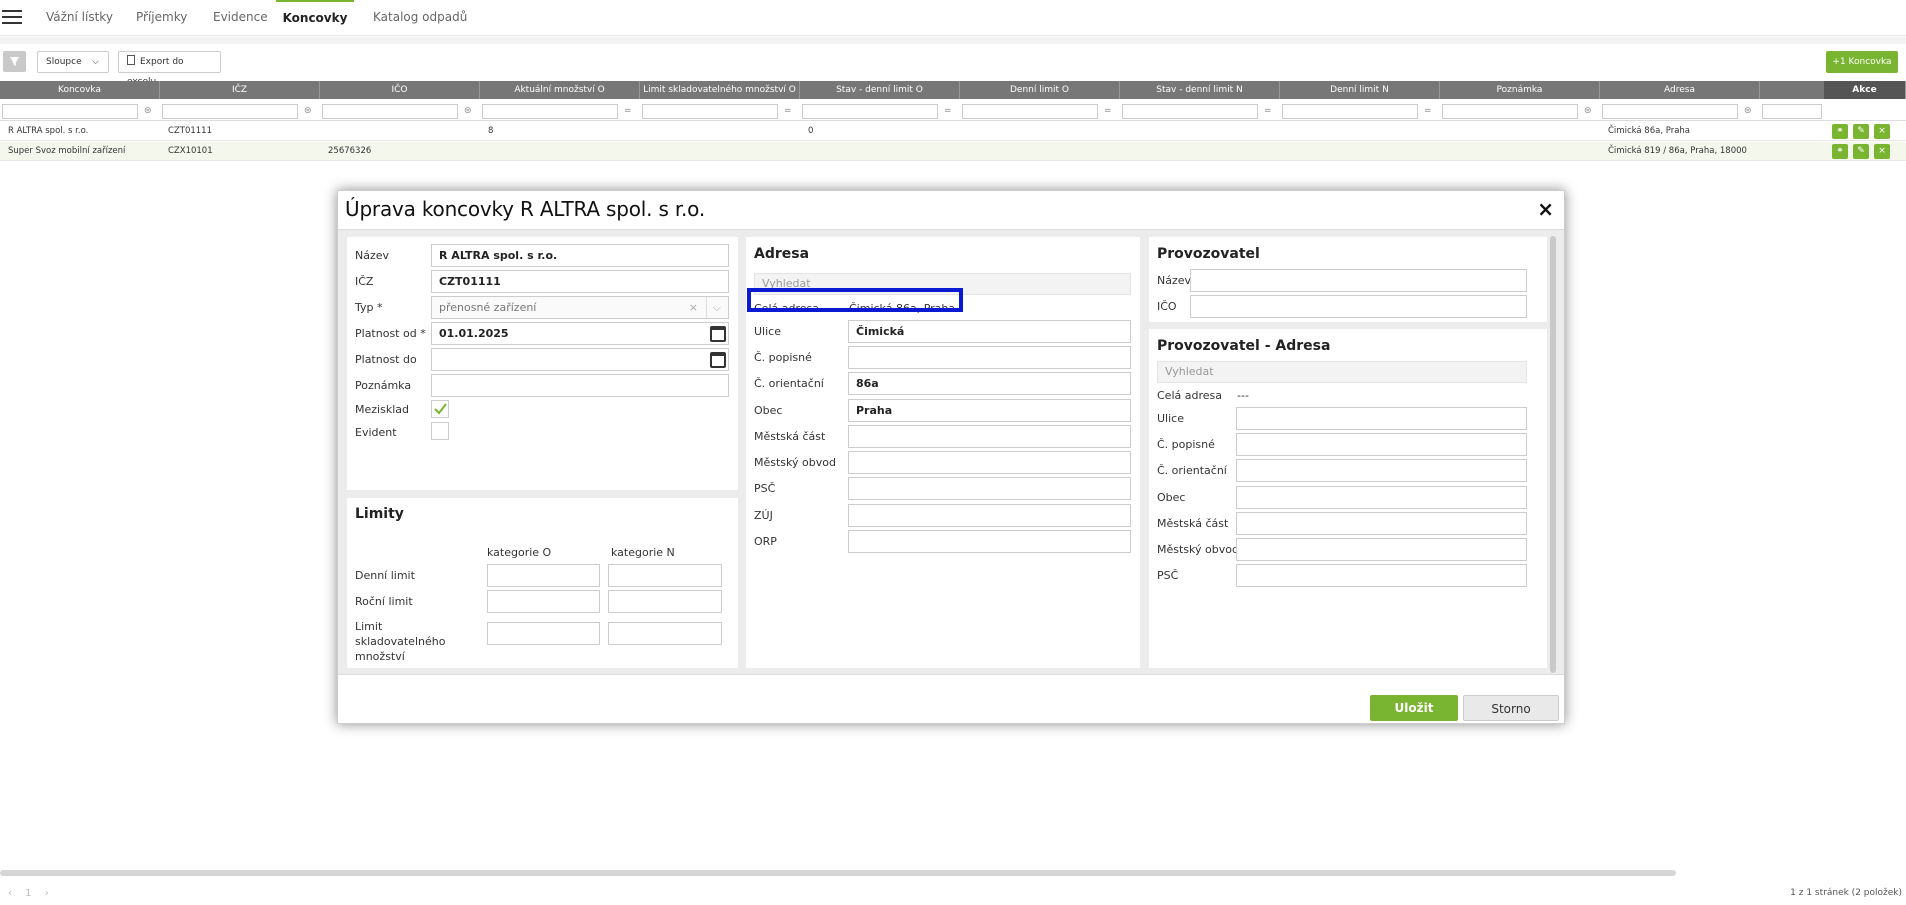 Image resolution: width=1906 pixels, height=905 pixels. Describe the element at coordinates (989, 488) in the screenshot. I see `psc-input` at that location.